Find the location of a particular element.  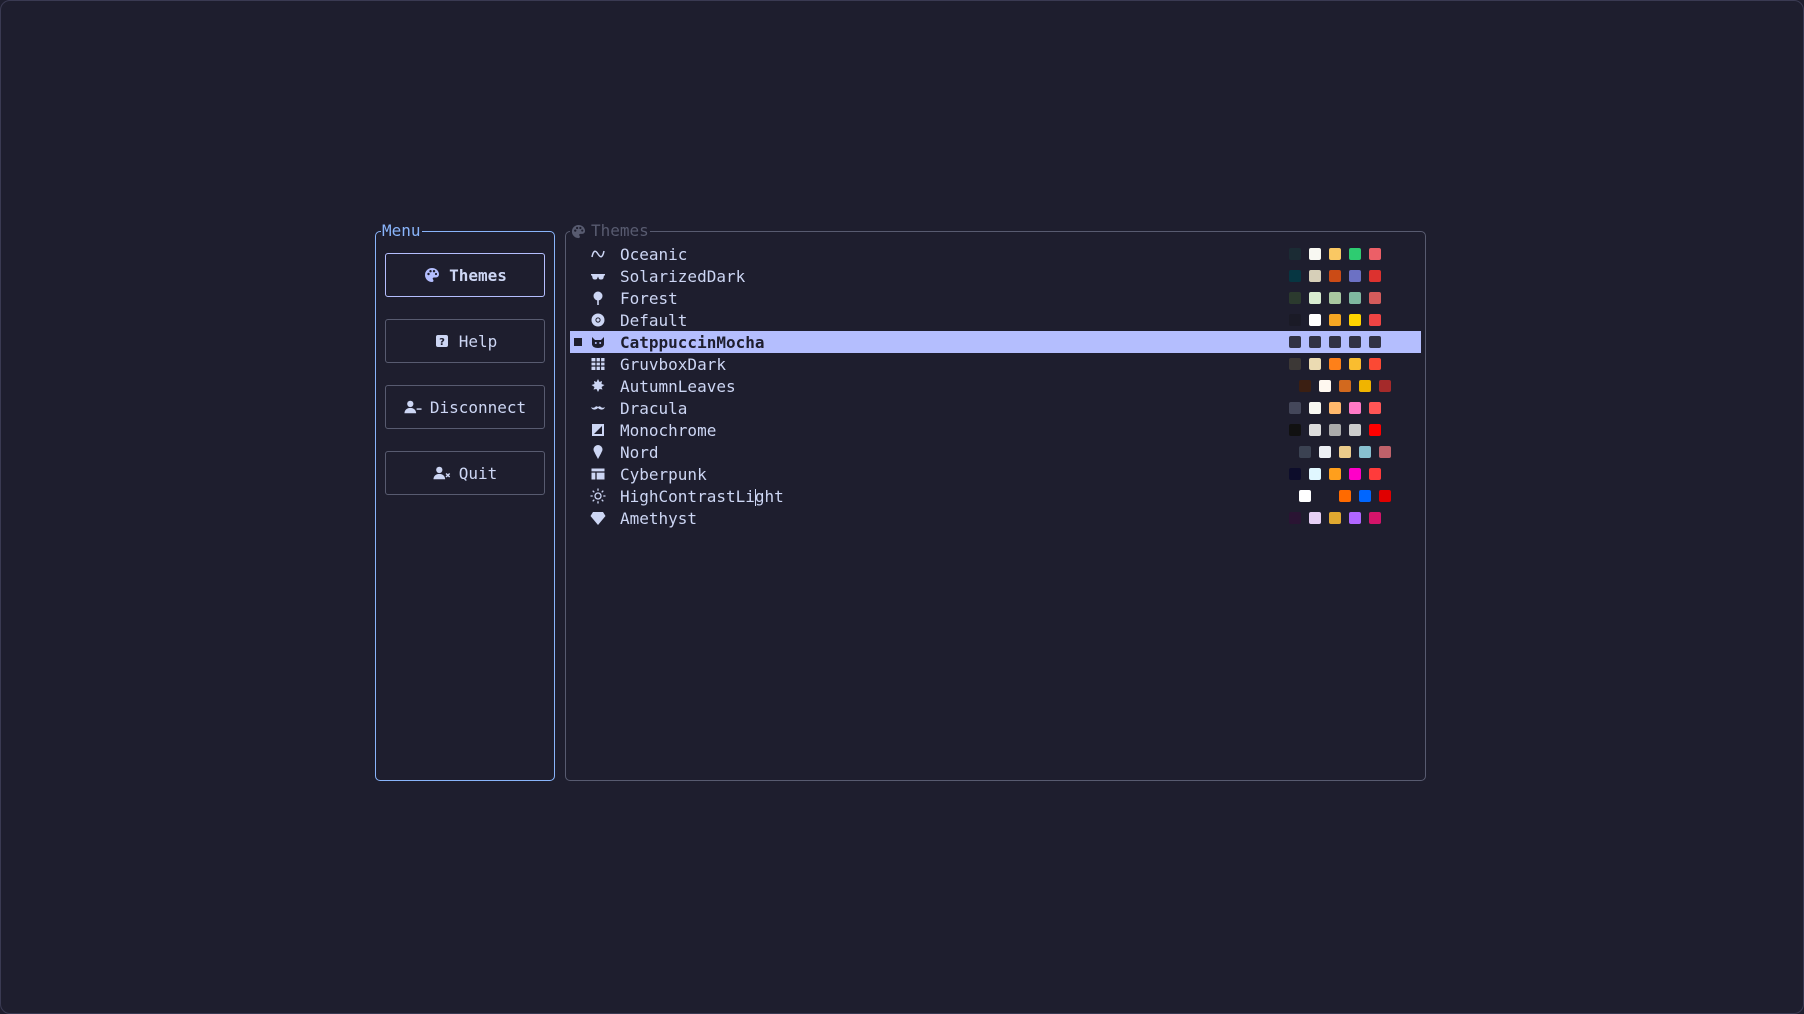

menu-panel-title: Menu is located at coordinates (401, 231).